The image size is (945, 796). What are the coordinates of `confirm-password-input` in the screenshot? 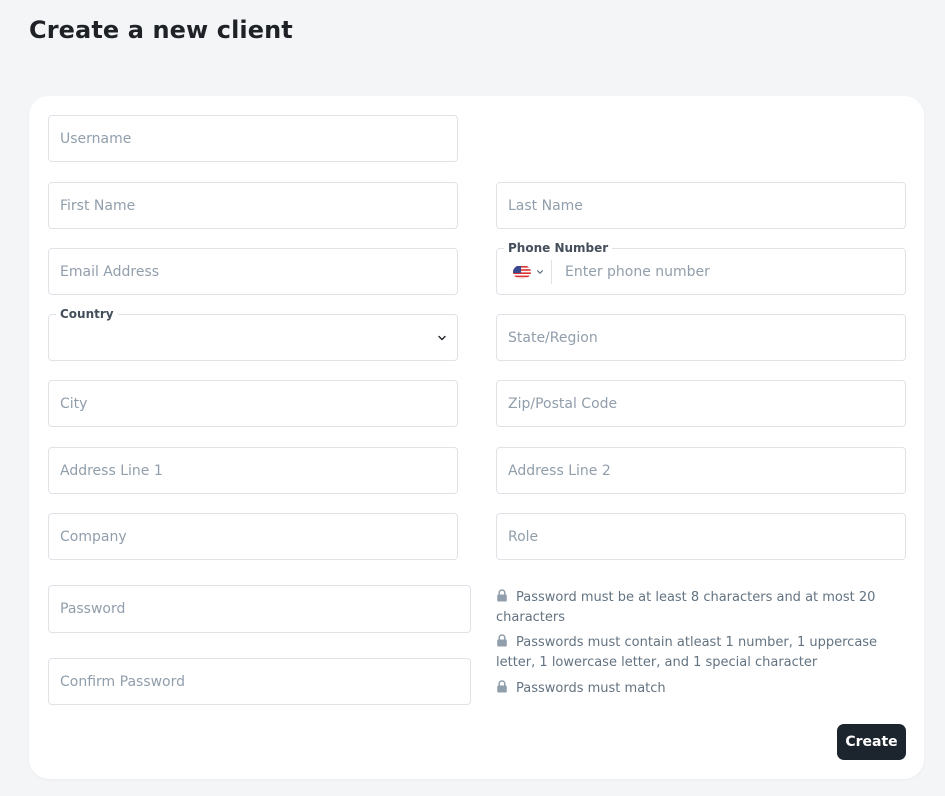 It's located at (259, 681).